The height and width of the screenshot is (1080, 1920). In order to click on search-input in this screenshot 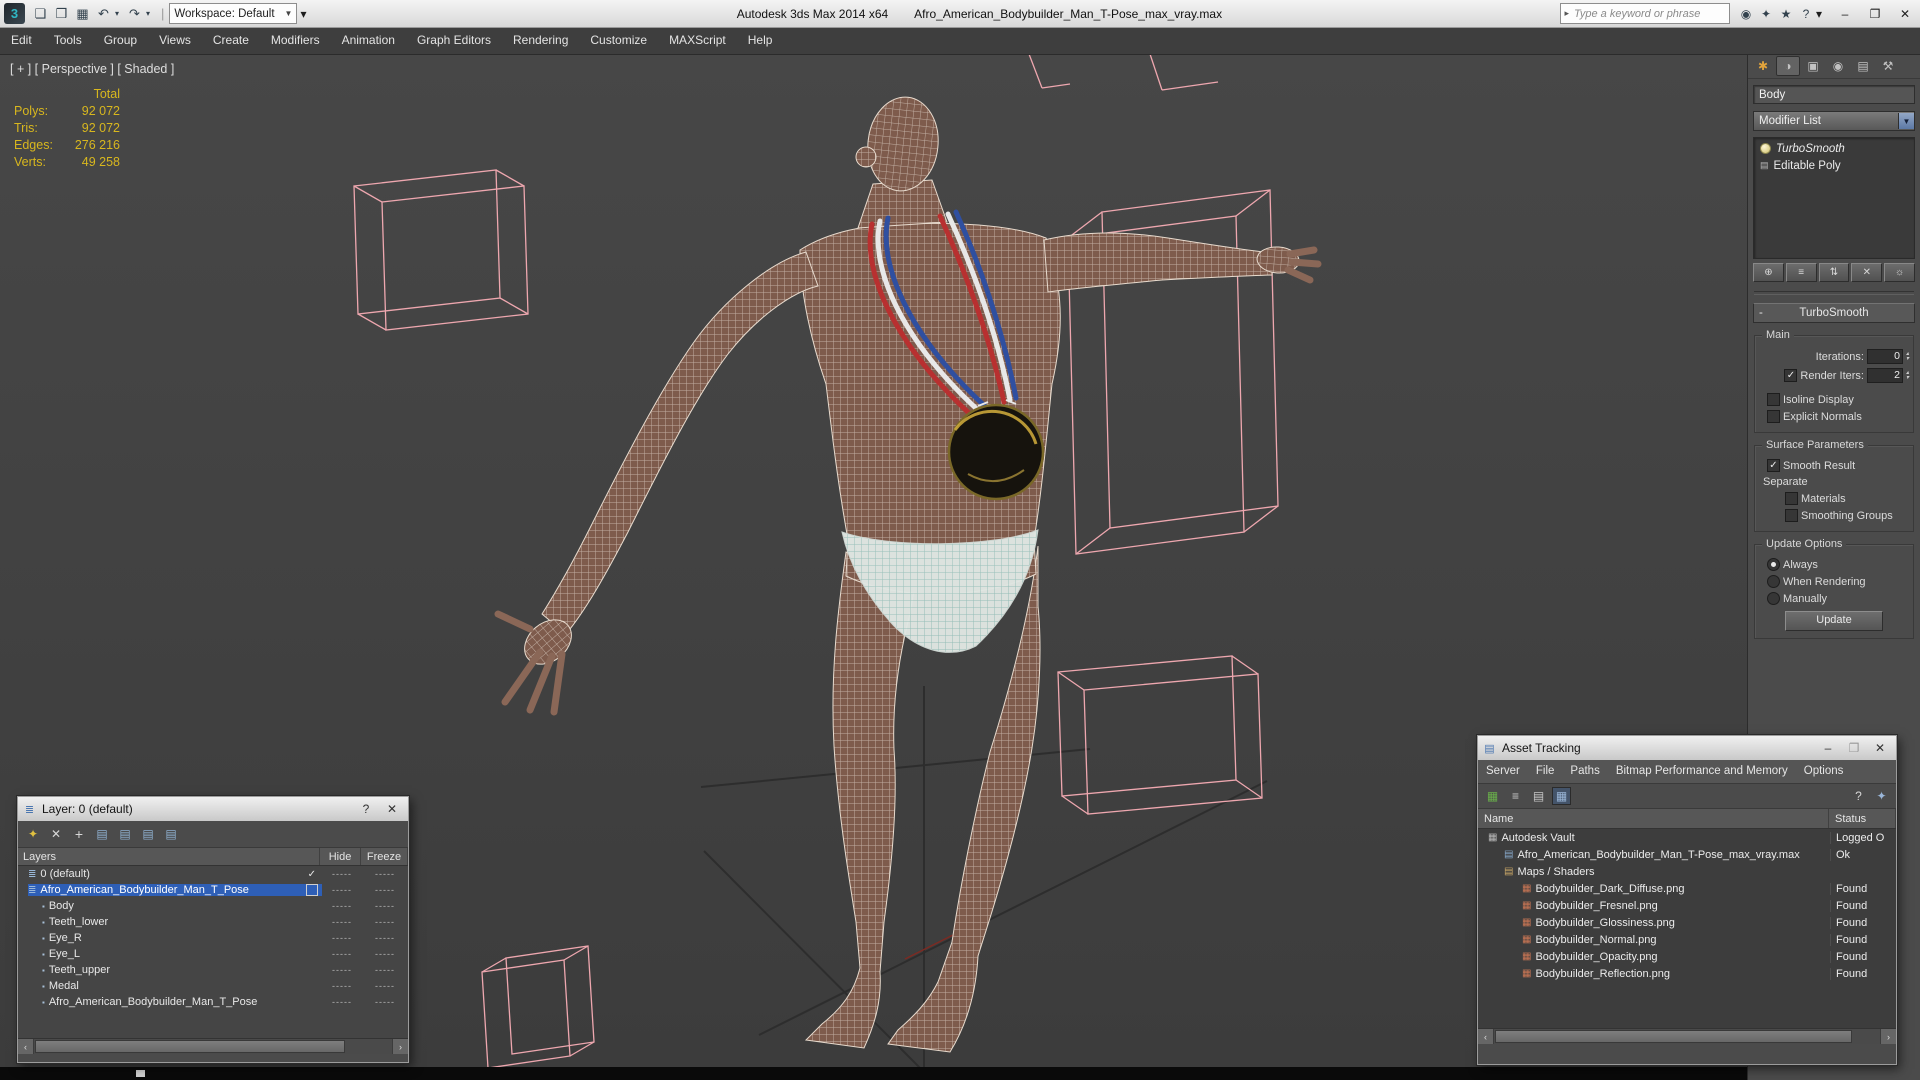, I will do `click(1648, 13)`.